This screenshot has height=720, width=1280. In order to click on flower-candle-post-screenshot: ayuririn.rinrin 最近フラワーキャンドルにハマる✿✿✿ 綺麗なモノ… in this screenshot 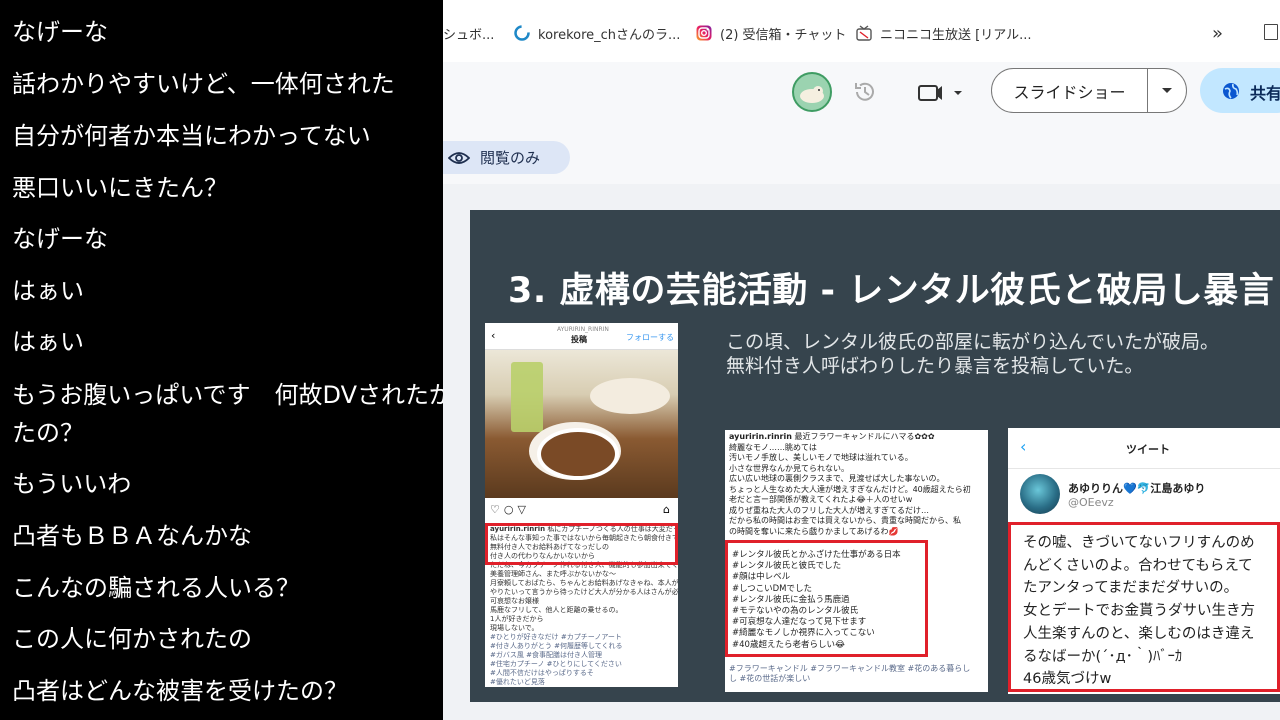, I will do `click(856, 561)`.